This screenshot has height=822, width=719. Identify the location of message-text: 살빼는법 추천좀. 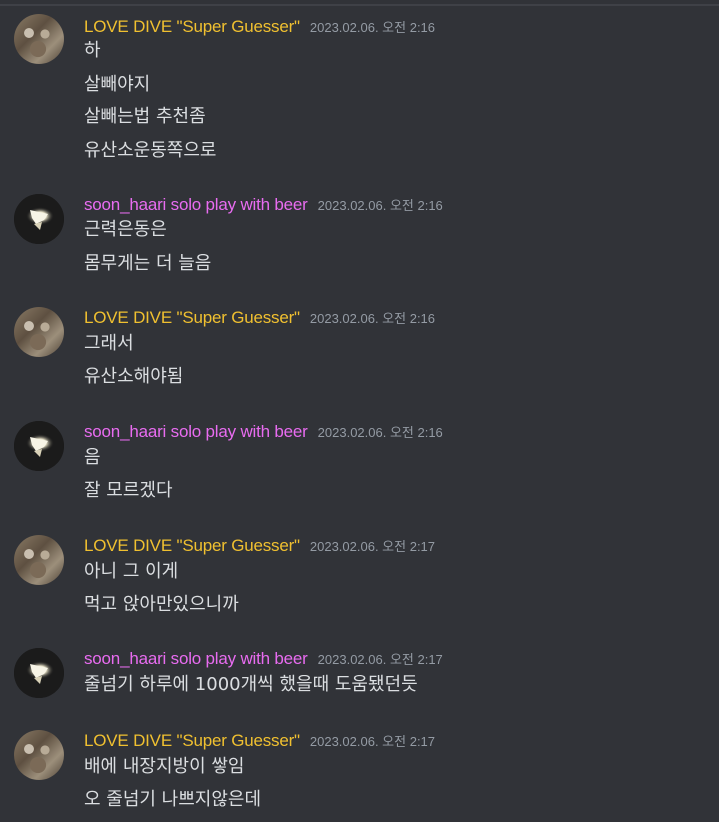
(145, 116).